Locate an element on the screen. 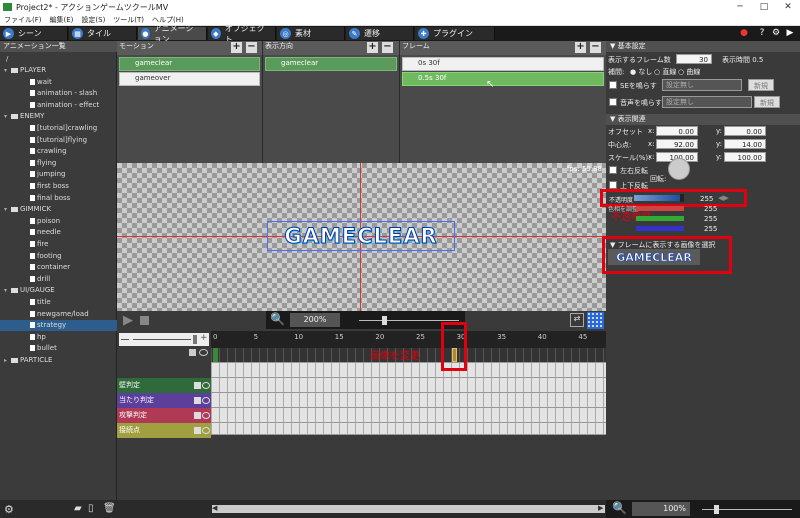 This screenshot has width=800, height=518. tree-item: hp is located at coordinates (58, 337).